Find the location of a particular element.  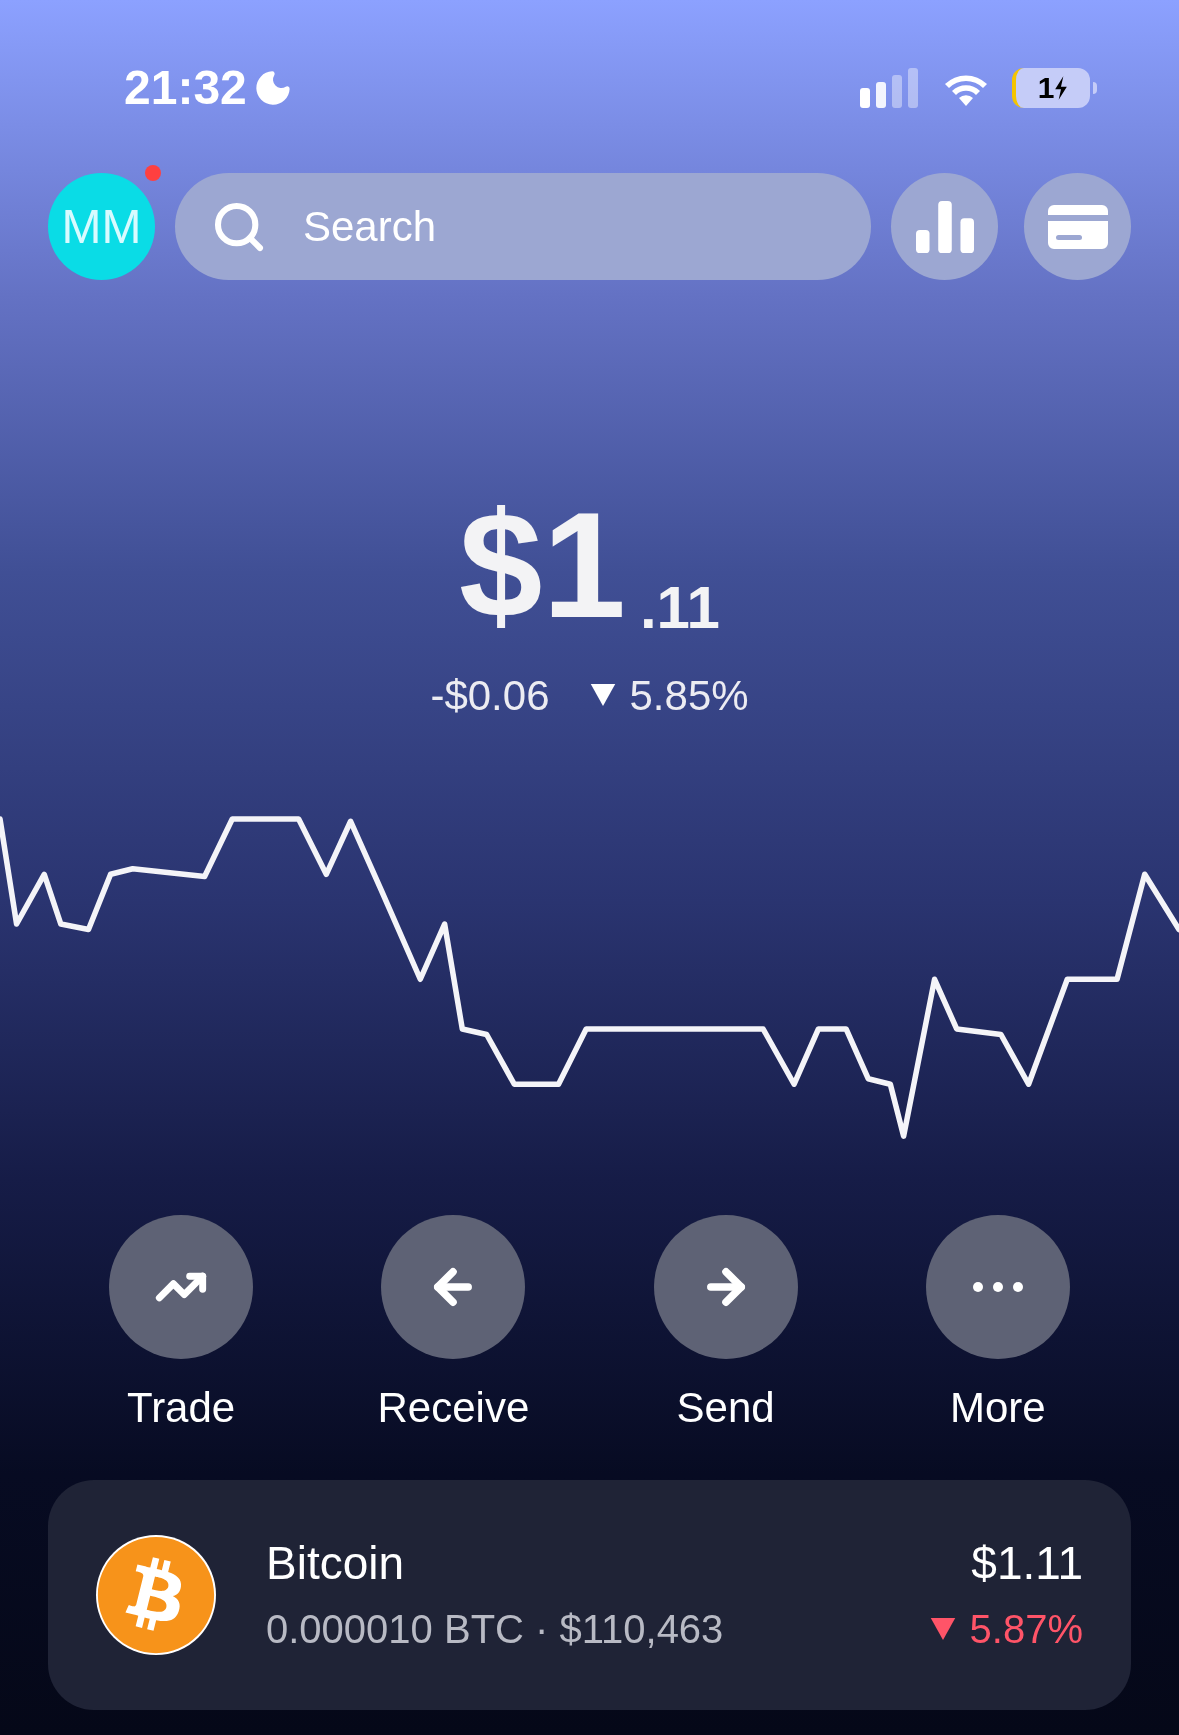

asset-value: $1.11 is located at coordinates (1027, 1563).